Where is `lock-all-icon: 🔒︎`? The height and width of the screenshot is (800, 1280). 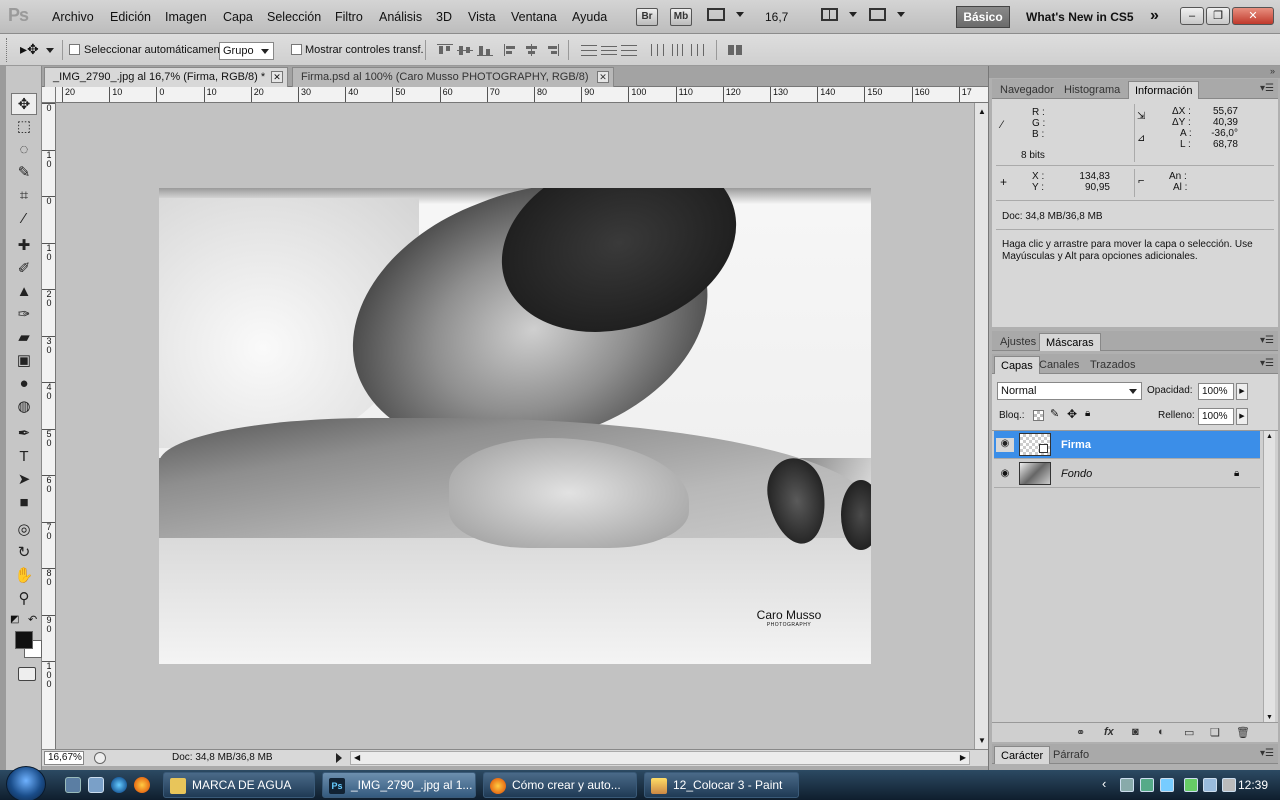 lock-all-icon: 🔒︎ is located at coordinates (1087, 413).